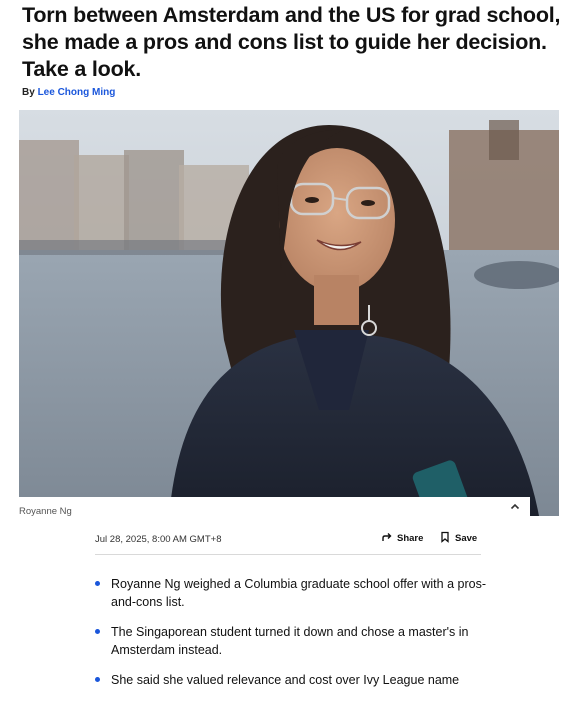  I want to click on byline-prefix: By, so click(28, 92).